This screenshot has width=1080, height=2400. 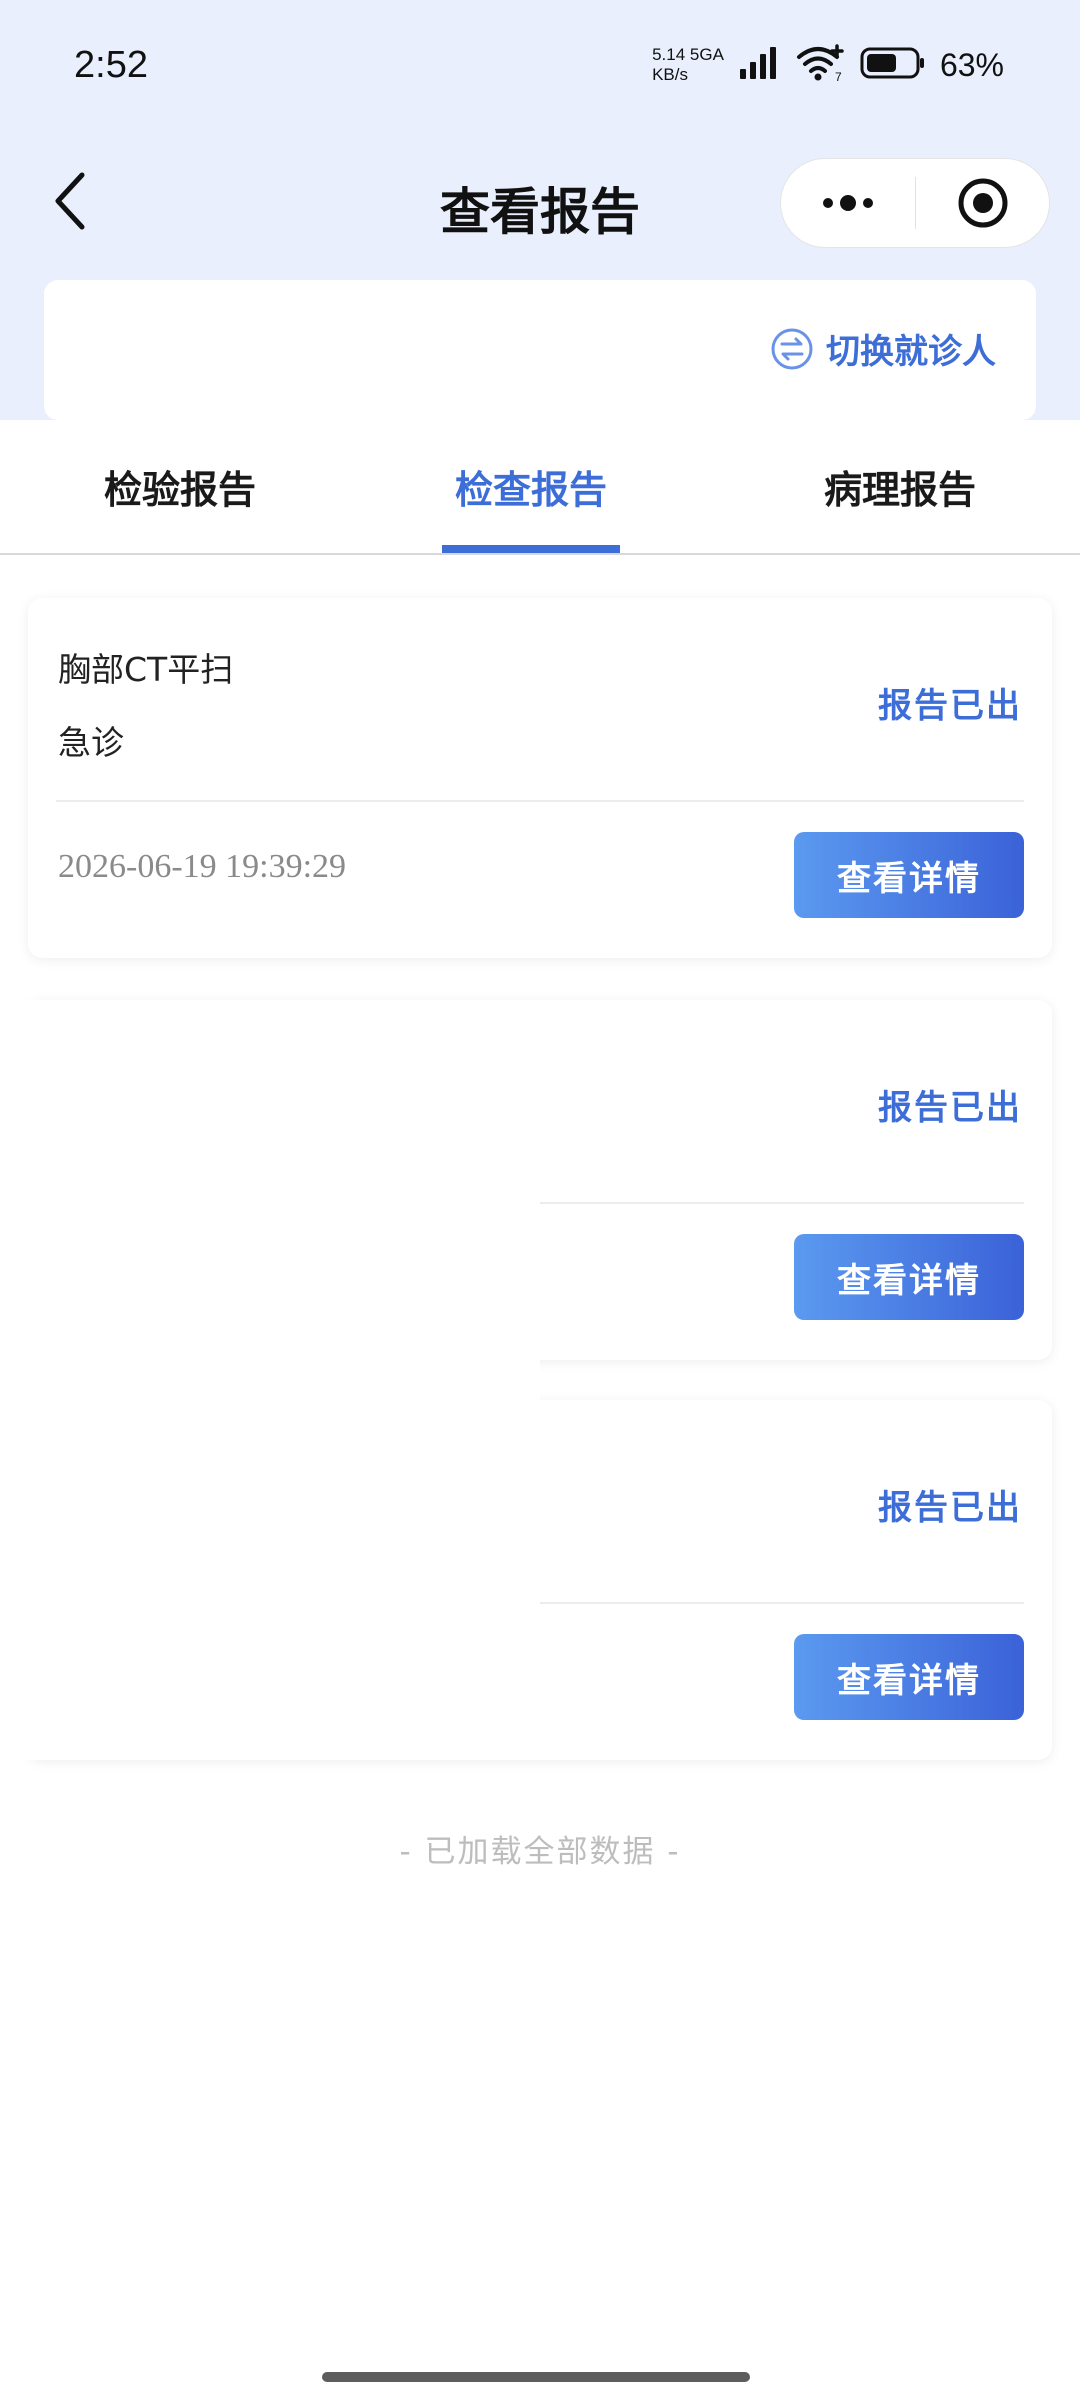 I want to click on more-button, so click(x=848, y=203).